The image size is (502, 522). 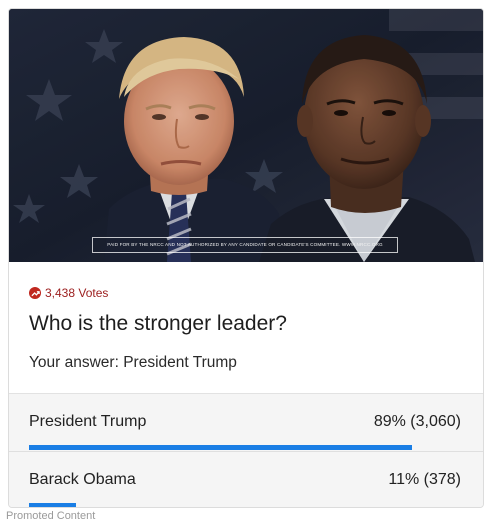 What do you see at coordinates (82, 479) in the screenshot?
I see `option-label: Barack Obama` at bounding box center [82, 479].